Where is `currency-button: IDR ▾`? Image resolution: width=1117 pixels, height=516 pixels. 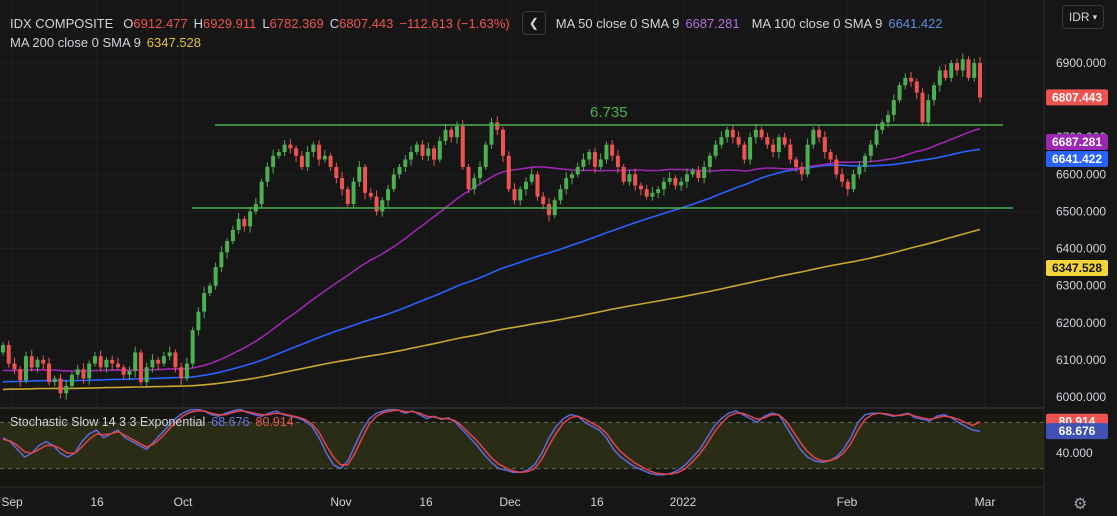
currency-button: IDR ▾ is located at coordinates (1083, 17).